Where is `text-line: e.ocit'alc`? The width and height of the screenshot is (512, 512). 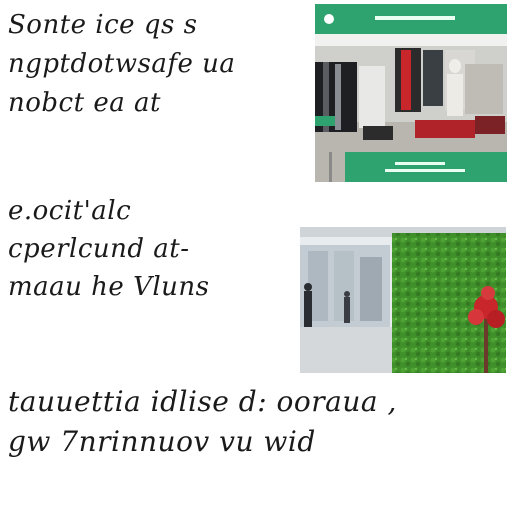
text-line: e.ocit'alc is located at coordinates (70, 211).